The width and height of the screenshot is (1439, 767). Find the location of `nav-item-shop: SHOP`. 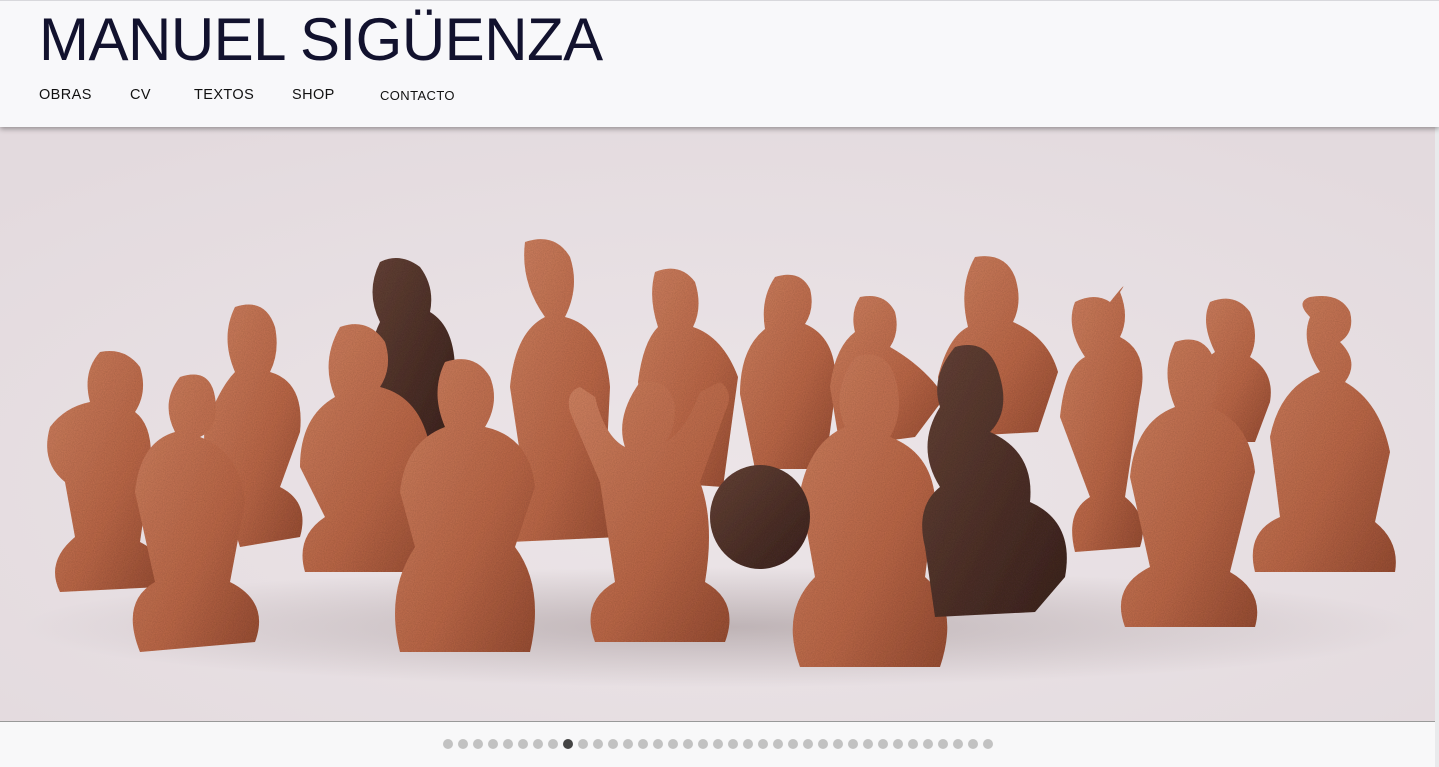

nav-item-shop: SHOP is located at coordinates (313, 95).